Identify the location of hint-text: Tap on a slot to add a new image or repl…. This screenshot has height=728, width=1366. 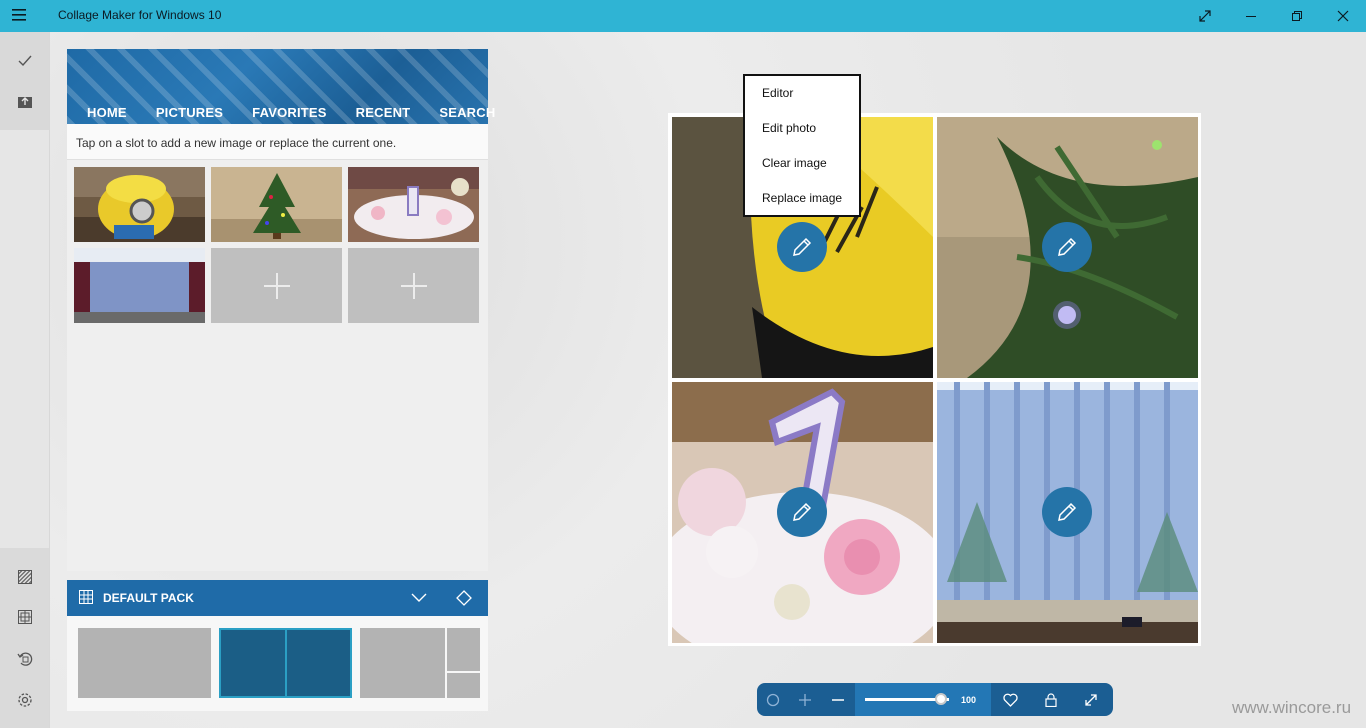
(277, 142).